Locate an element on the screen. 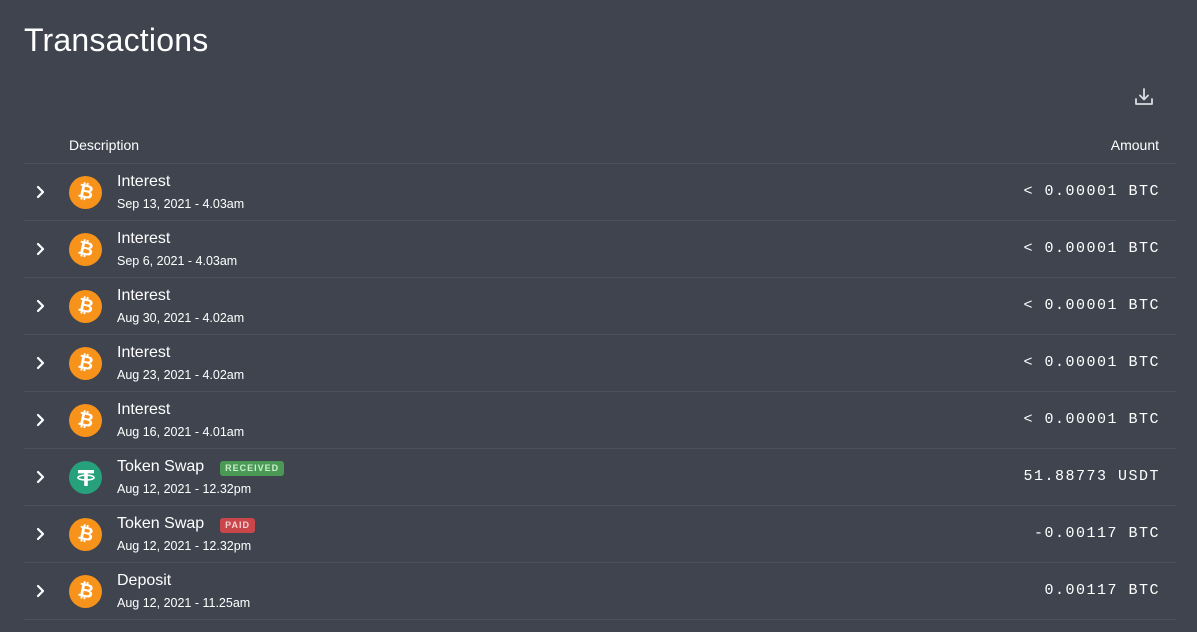 This screenshot has height=632, width=1197. column-header-amount: Amount is located at coordinates (1134, 145).